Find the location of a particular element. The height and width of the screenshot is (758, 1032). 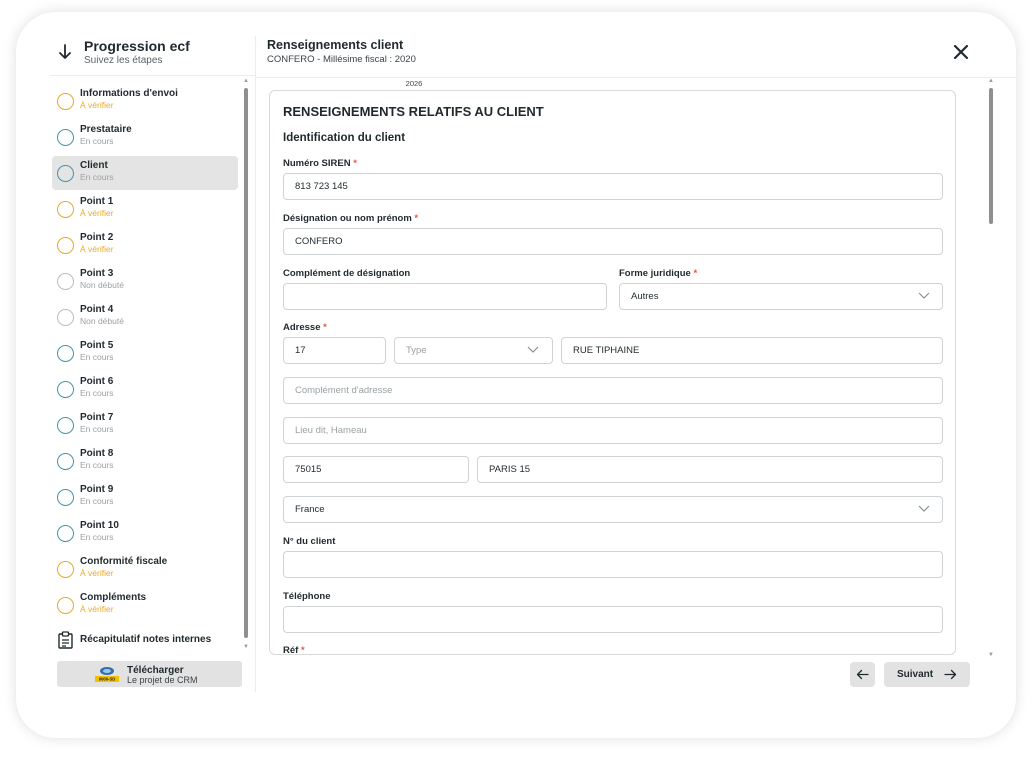

sidebar-step-point-10: Point 10 En cours is located at coordinates (145, 533).